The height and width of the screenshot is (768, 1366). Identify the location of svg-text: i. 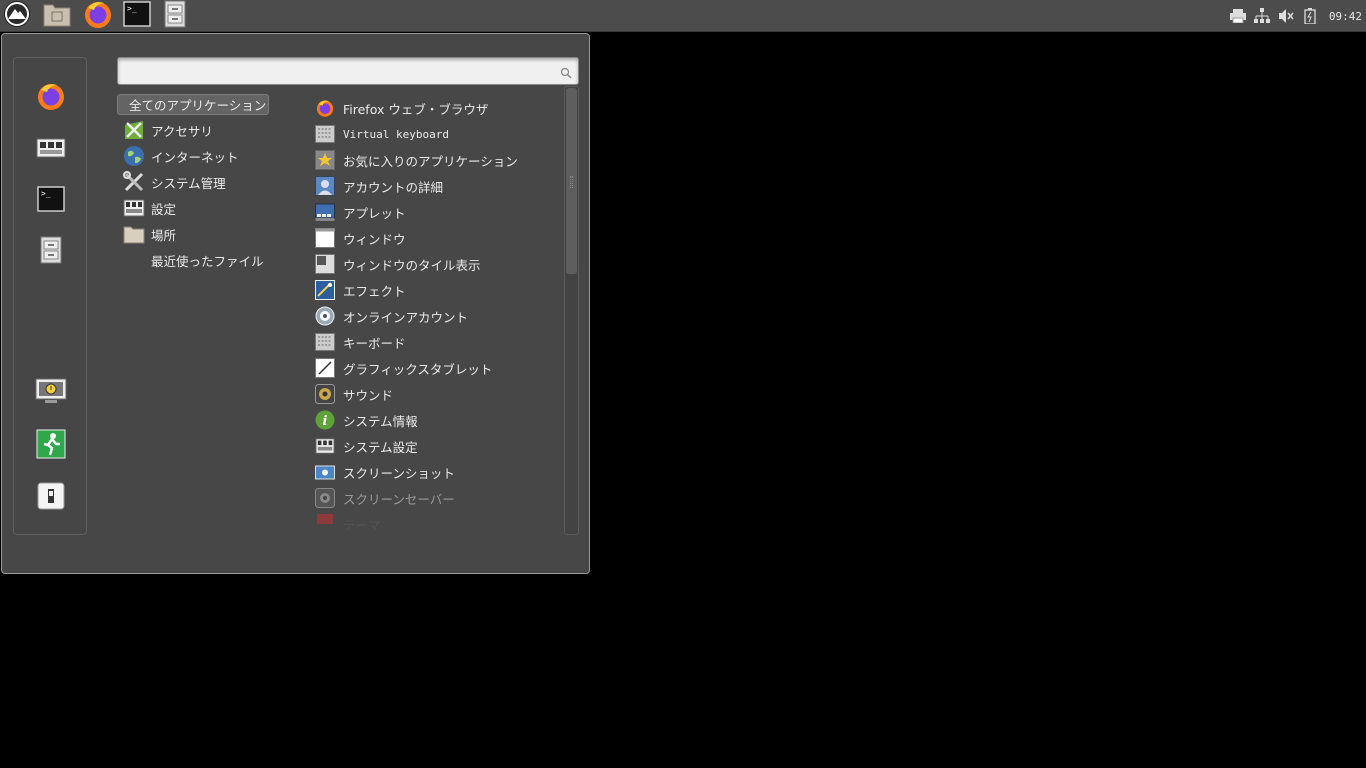
(325, 421).